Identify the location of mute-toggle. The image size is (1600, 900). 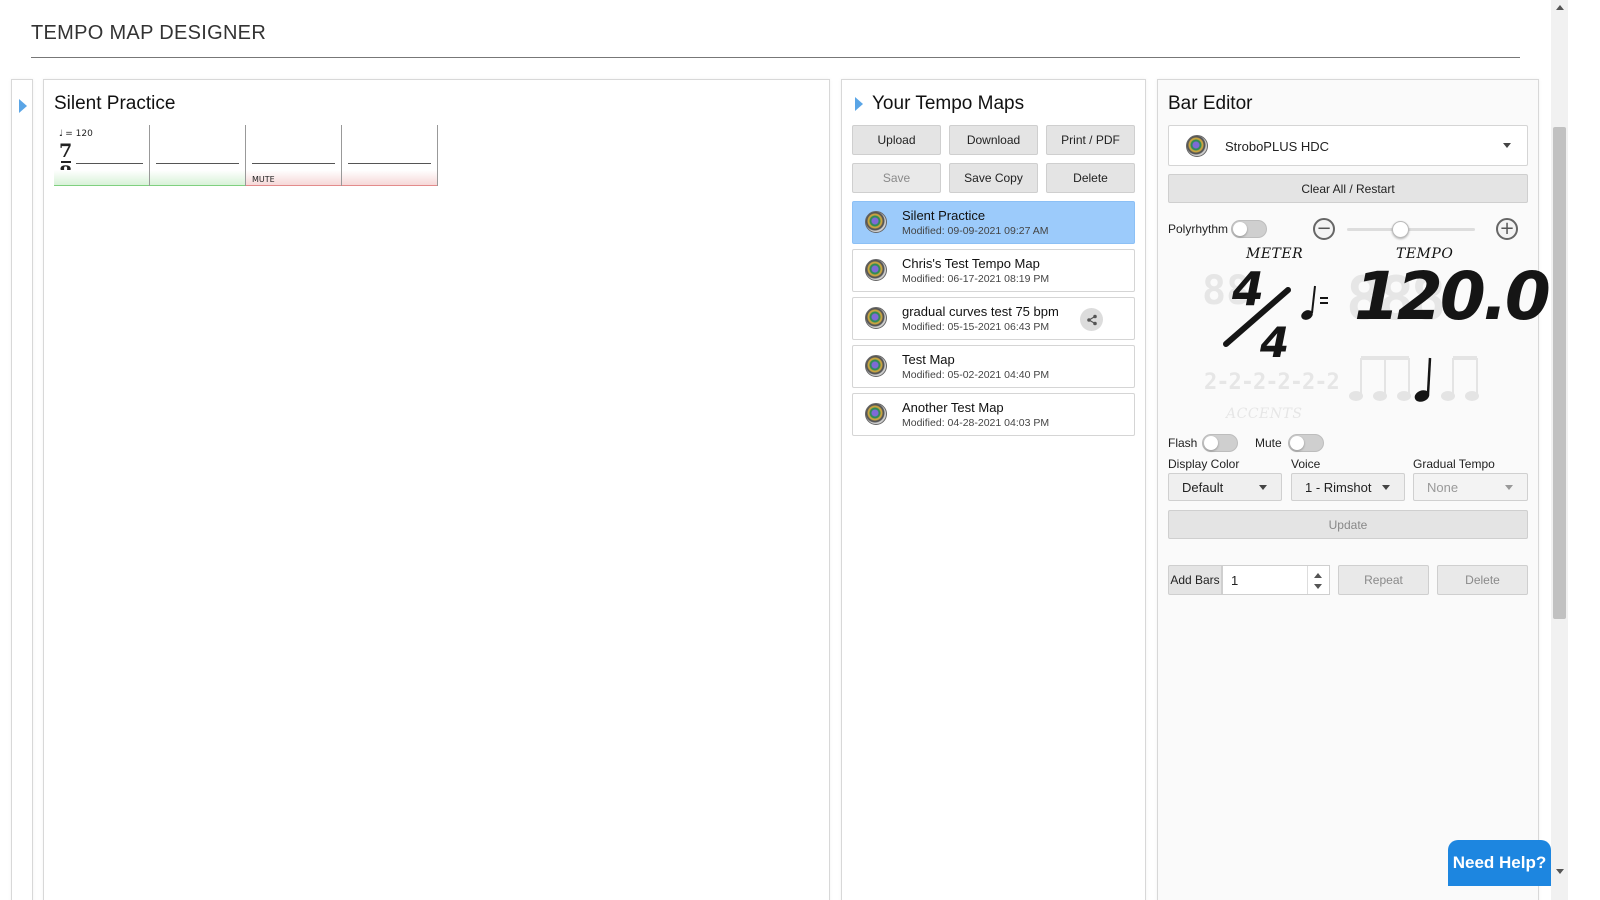
(1306, 443).